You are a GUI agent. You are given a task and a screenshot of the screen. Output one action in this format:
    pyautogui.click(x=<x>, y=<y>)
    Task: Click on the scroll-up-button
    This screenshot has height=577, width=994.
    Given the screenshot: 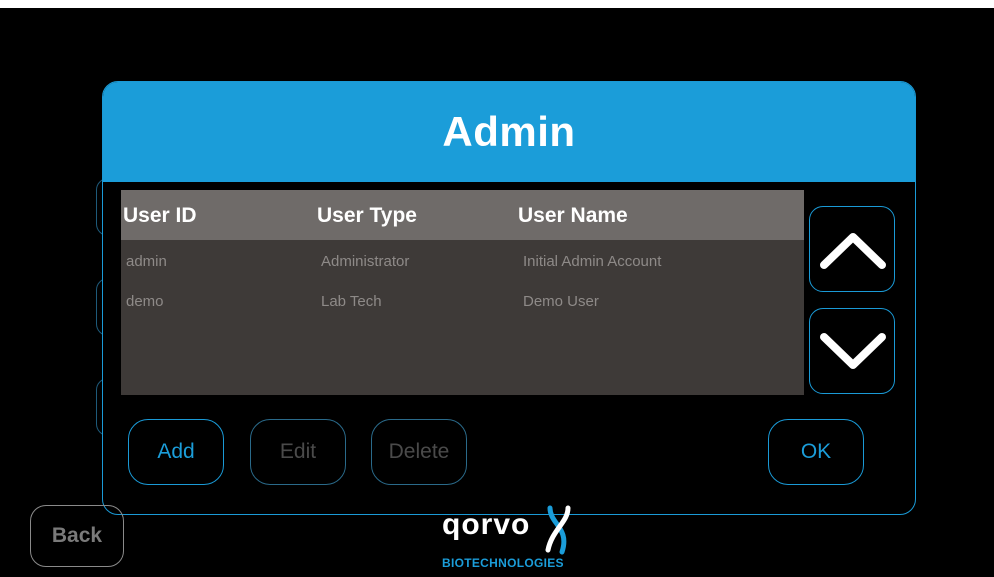 What is the action you would take?
    pyautogui.click(x=852, y=249)
    